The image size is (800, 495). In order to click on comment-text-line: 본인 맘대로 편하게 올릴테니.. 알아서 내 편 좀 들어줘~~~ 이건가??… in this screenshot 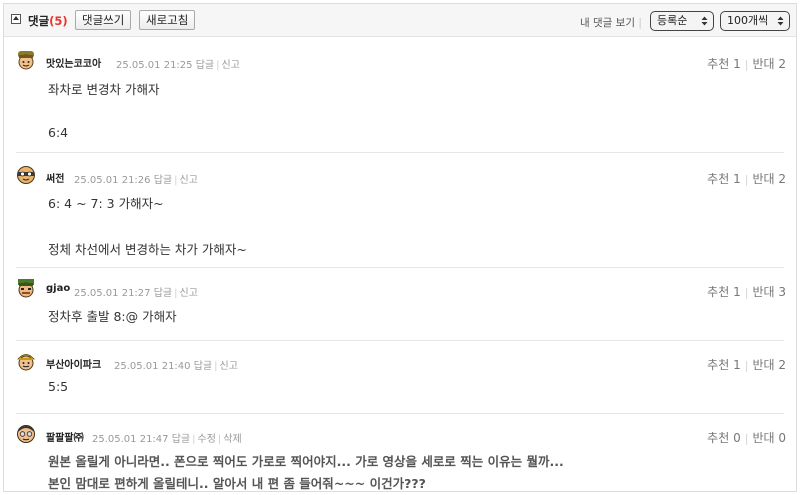, I will do `click(237, 483)`.